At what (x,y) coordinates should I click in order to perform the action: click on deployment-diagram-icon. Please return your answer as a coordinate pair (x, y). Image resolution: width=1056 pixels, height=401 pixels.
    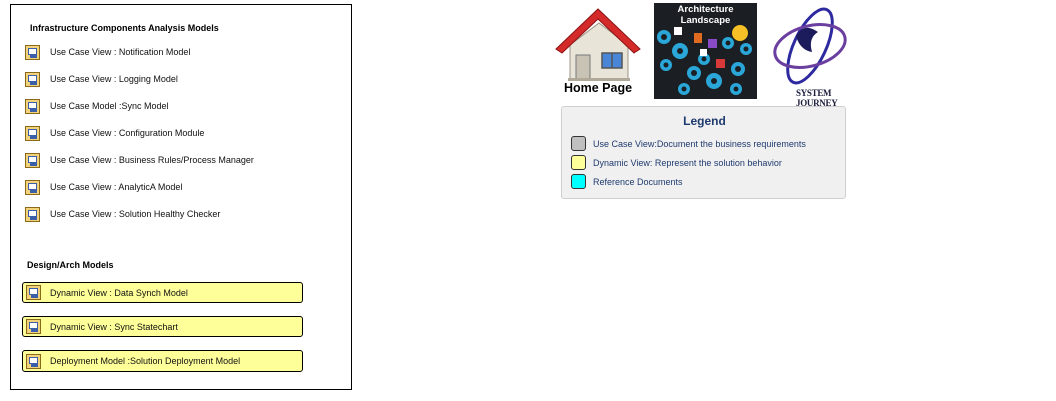
    Looking at the image, I should click on (33, 361).